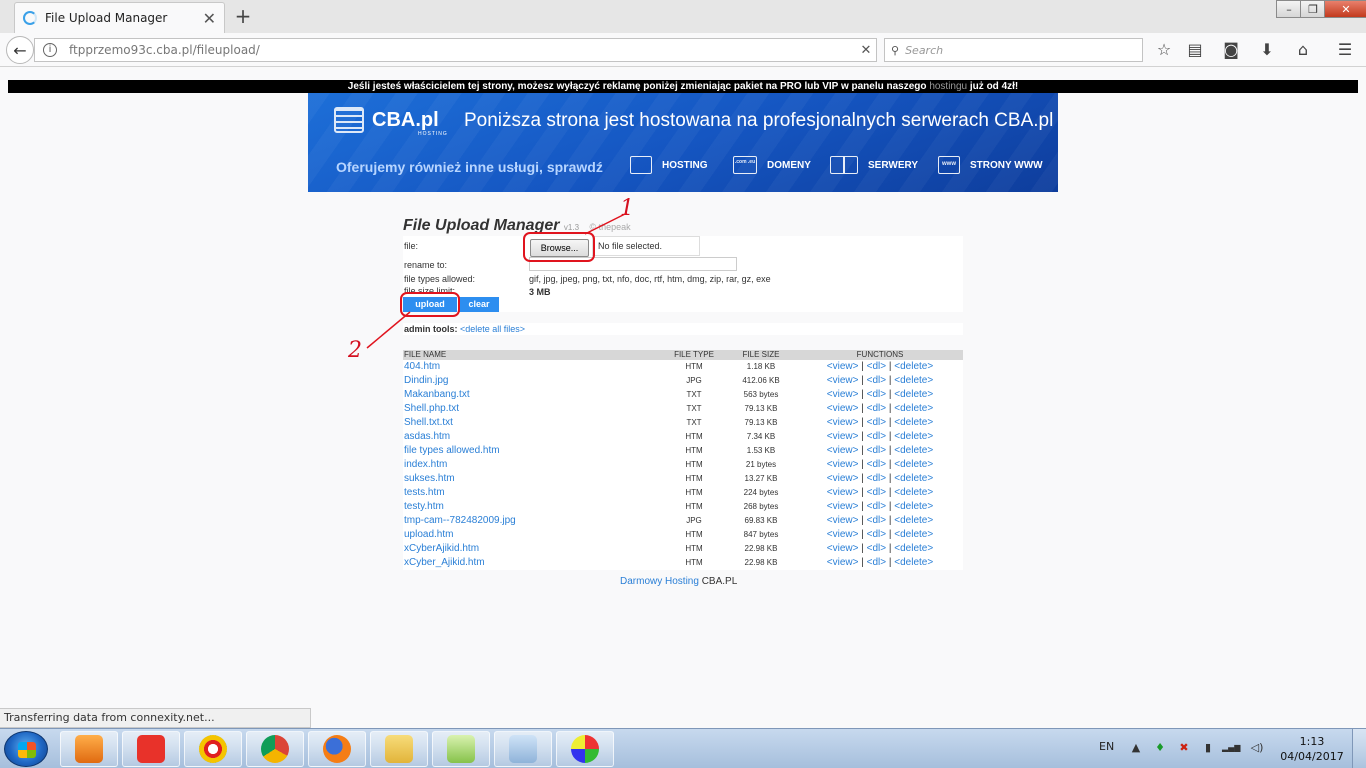 The height and width of the screenshot is (768, 1366). Describe the element at coordinates (534, 549) in the screenshot. I see `file-name-link: xCyberAjikid.htm` at that location.